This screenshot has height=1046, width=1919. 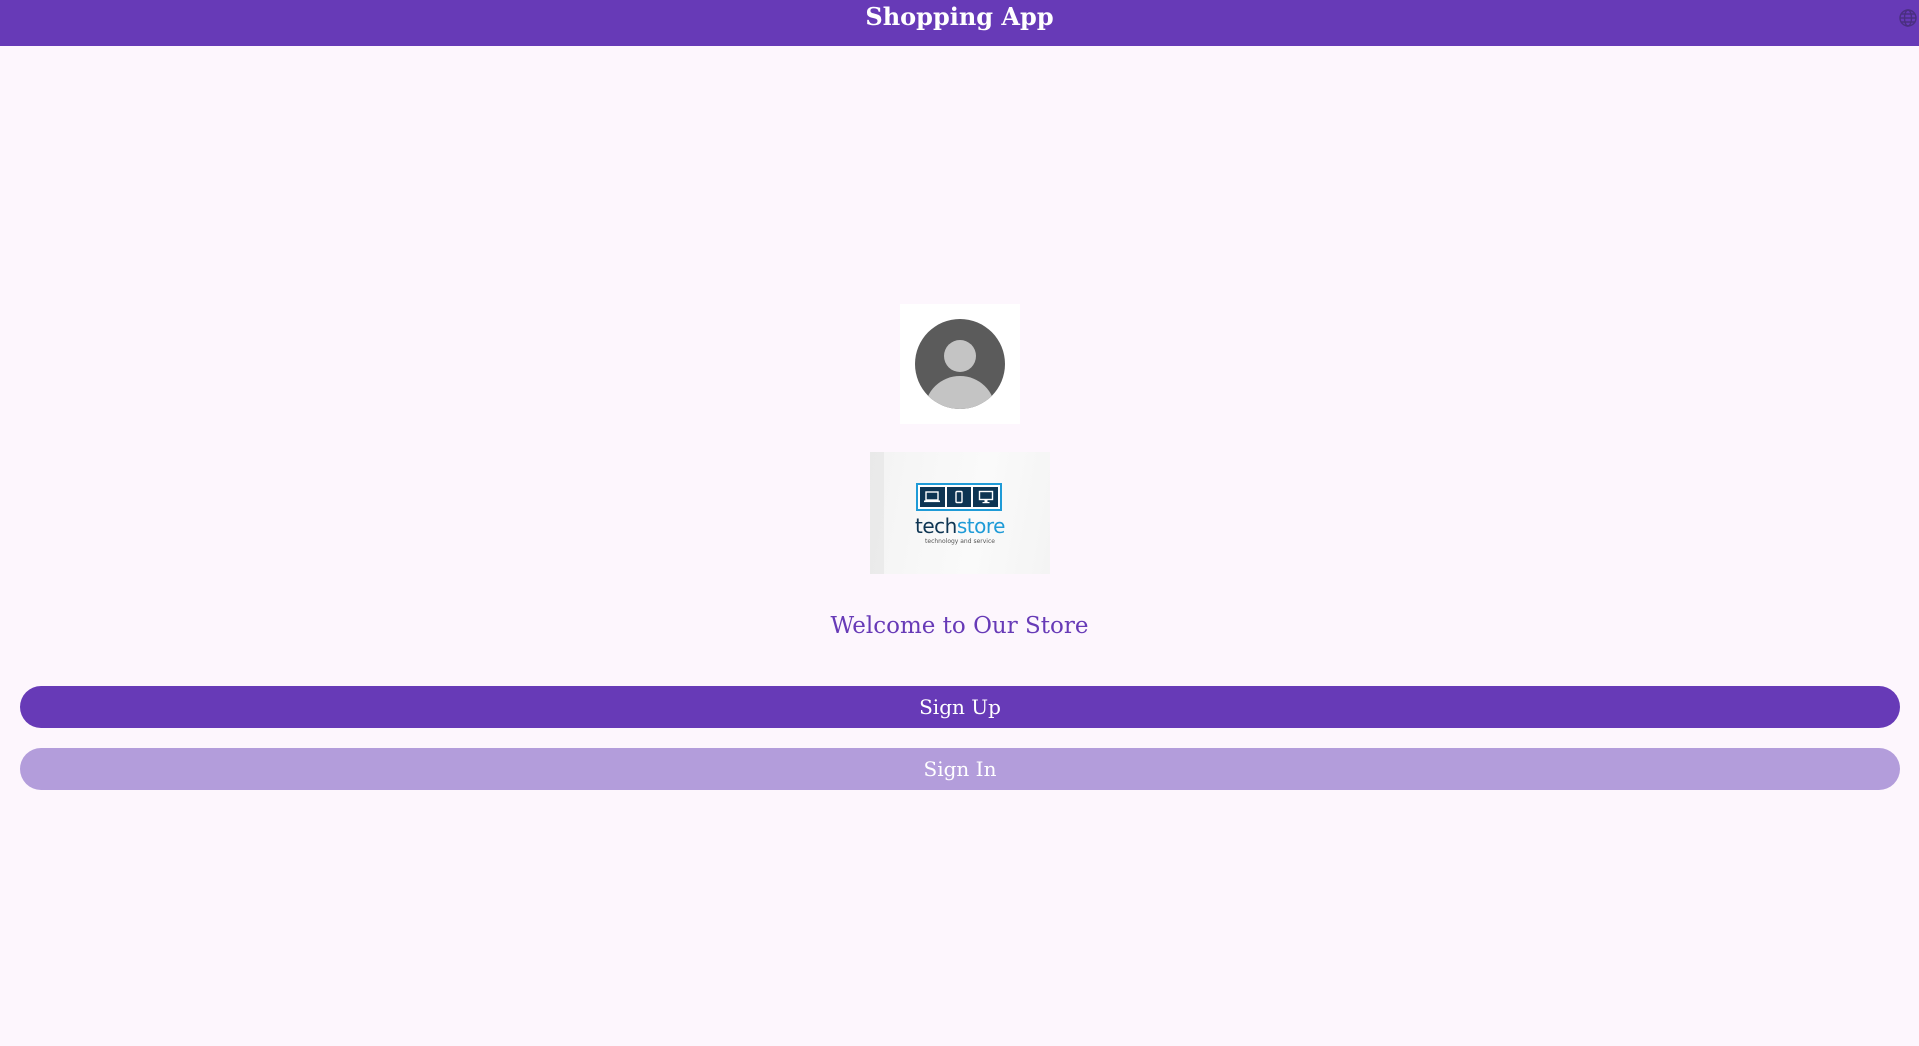 What do you see at coordinates (960, 707) in the screenshot?
I see `sign-up-button: Sign Up` at bounding box center [960, 707].